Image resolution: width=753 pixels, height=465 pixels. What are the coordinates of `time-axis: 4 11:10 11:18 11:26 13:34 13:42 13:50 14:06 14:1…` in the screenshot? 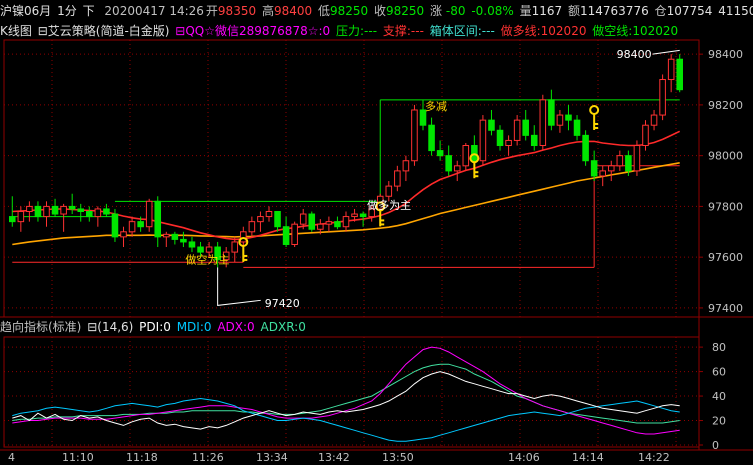 It's located at (339, 457).